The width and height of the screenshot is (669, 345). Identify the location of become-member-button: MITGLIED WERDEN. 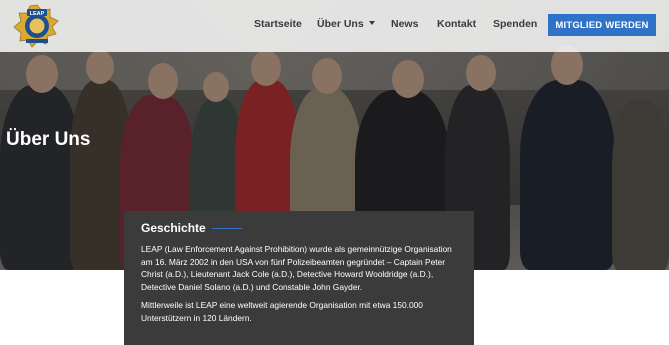
(602, 25).